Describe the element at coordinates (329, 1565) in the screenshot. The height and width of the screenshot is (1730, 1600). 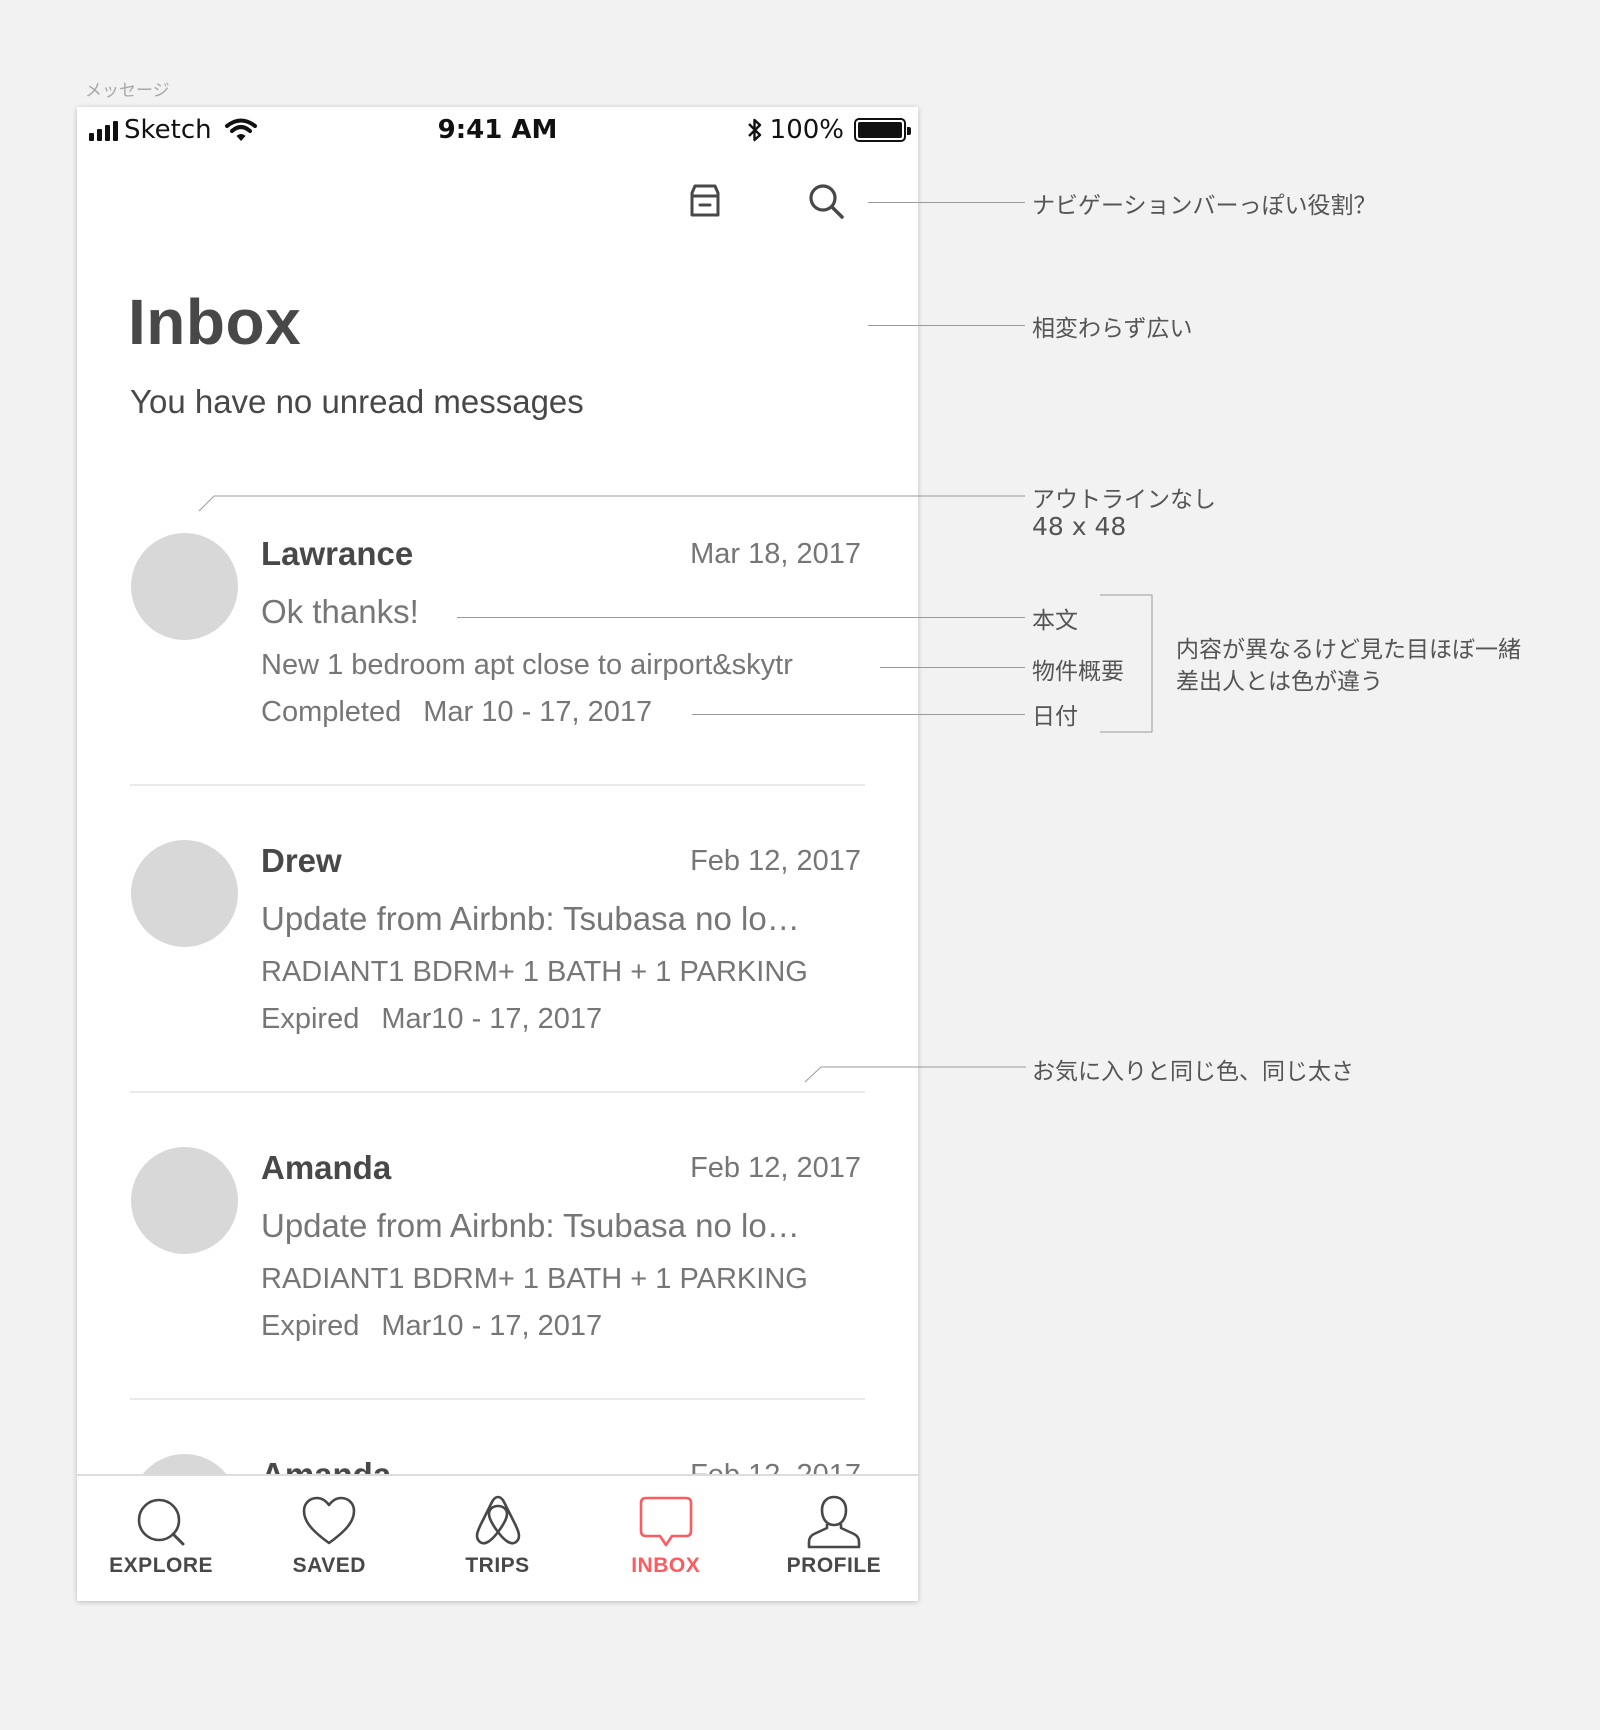
I see `tab-label: SAVED` at that location.